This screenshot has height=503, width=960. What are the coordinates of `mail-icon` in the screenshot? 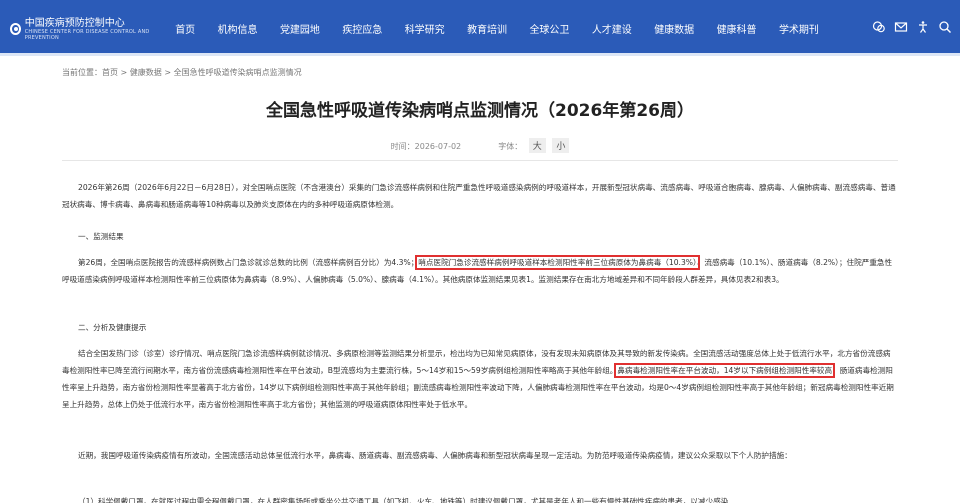 It's located at (901, 27).